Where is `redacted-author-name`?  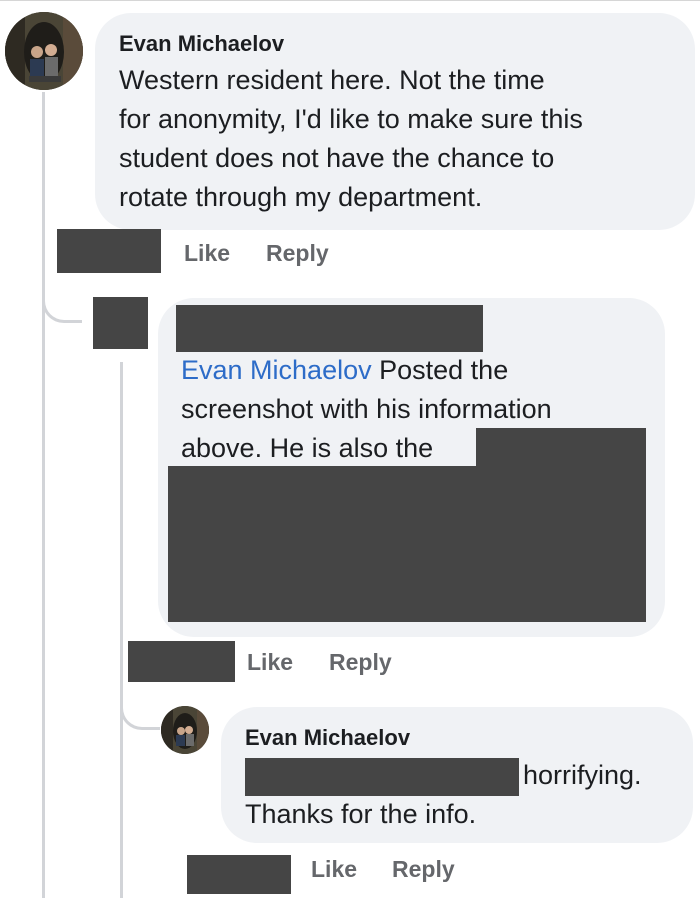
redacted-author-name is located at coordinates (329, 328).